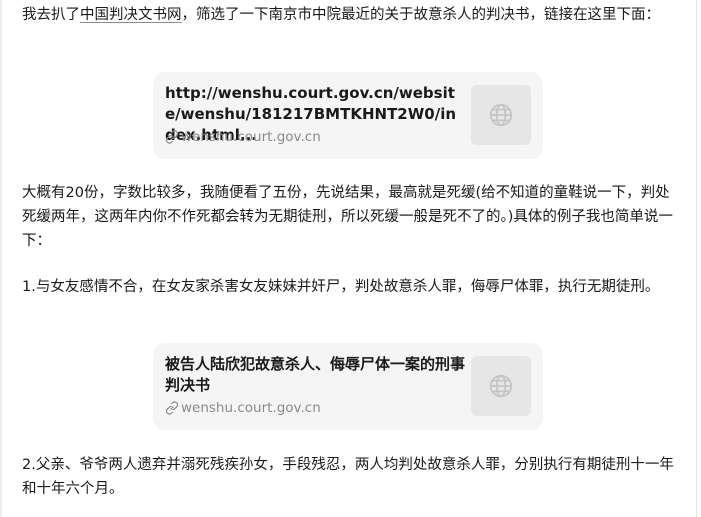 The width and height of the screenshot is (701, 517). What do you see at coordinates (51, 15) in the screenshot?
I see `paragraph-intro-before: 我去扒了` at bounding box center [51, 15].